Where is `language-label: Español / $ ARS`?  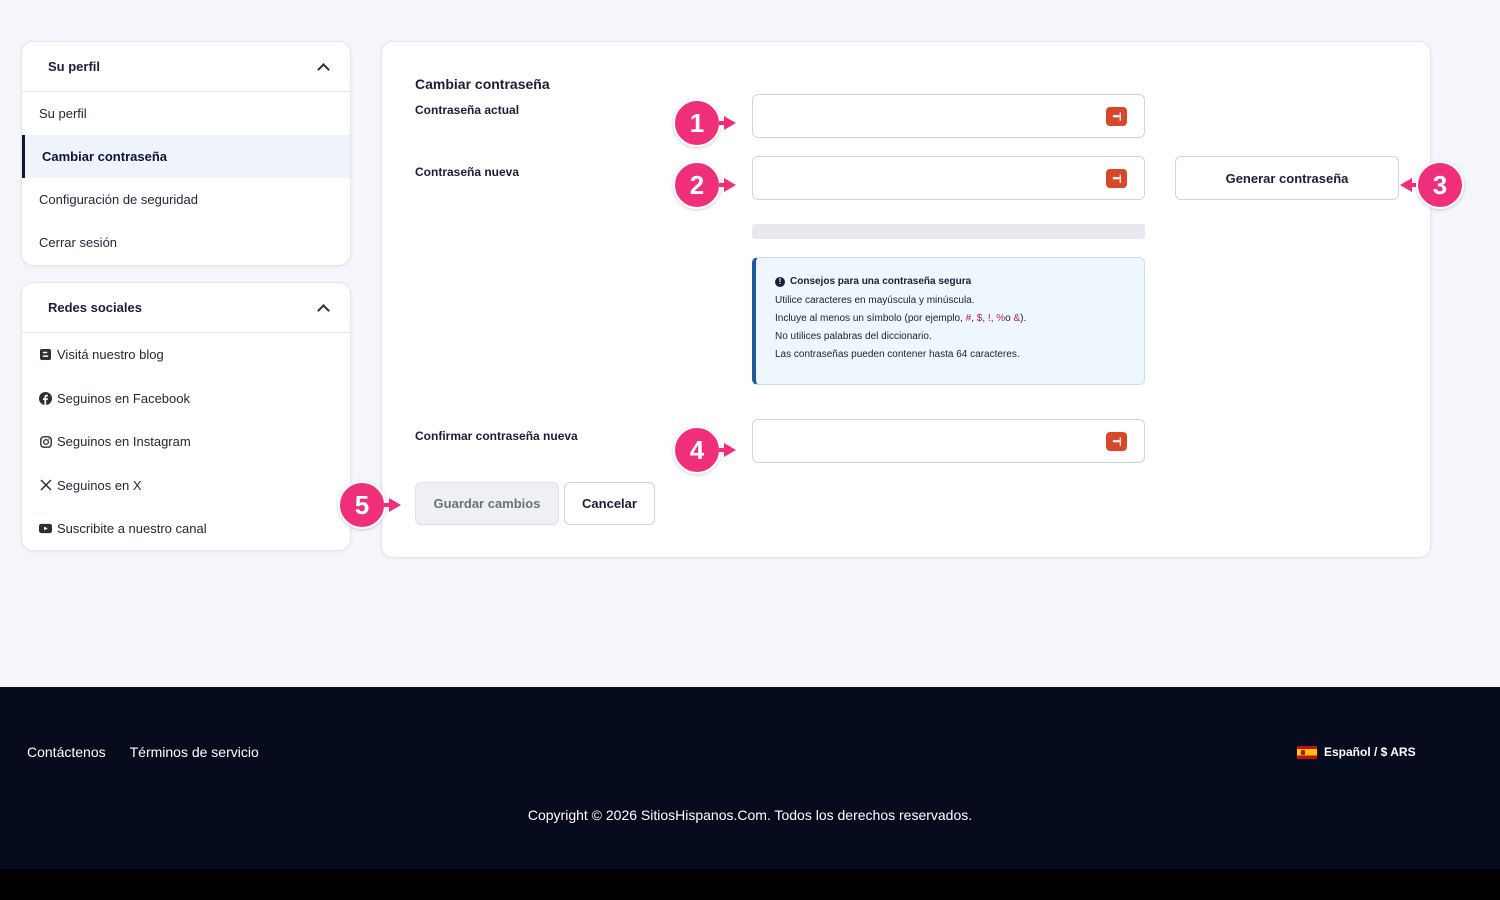 language-label: Español / $ ARS is located at coordinates (1370, 752).